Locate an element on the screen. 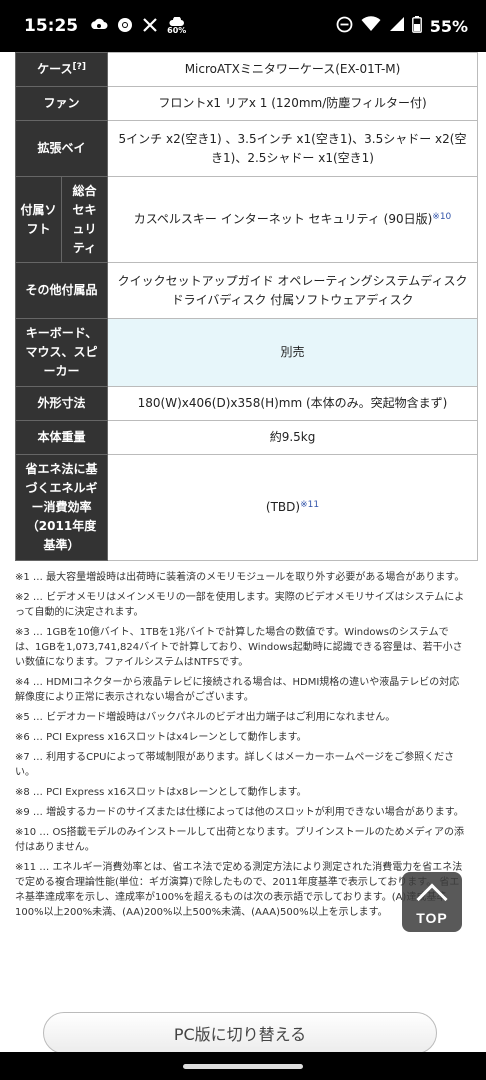 This screenshot has height=1080, width=486. wifi-icon is located at coordinates (371, 26).